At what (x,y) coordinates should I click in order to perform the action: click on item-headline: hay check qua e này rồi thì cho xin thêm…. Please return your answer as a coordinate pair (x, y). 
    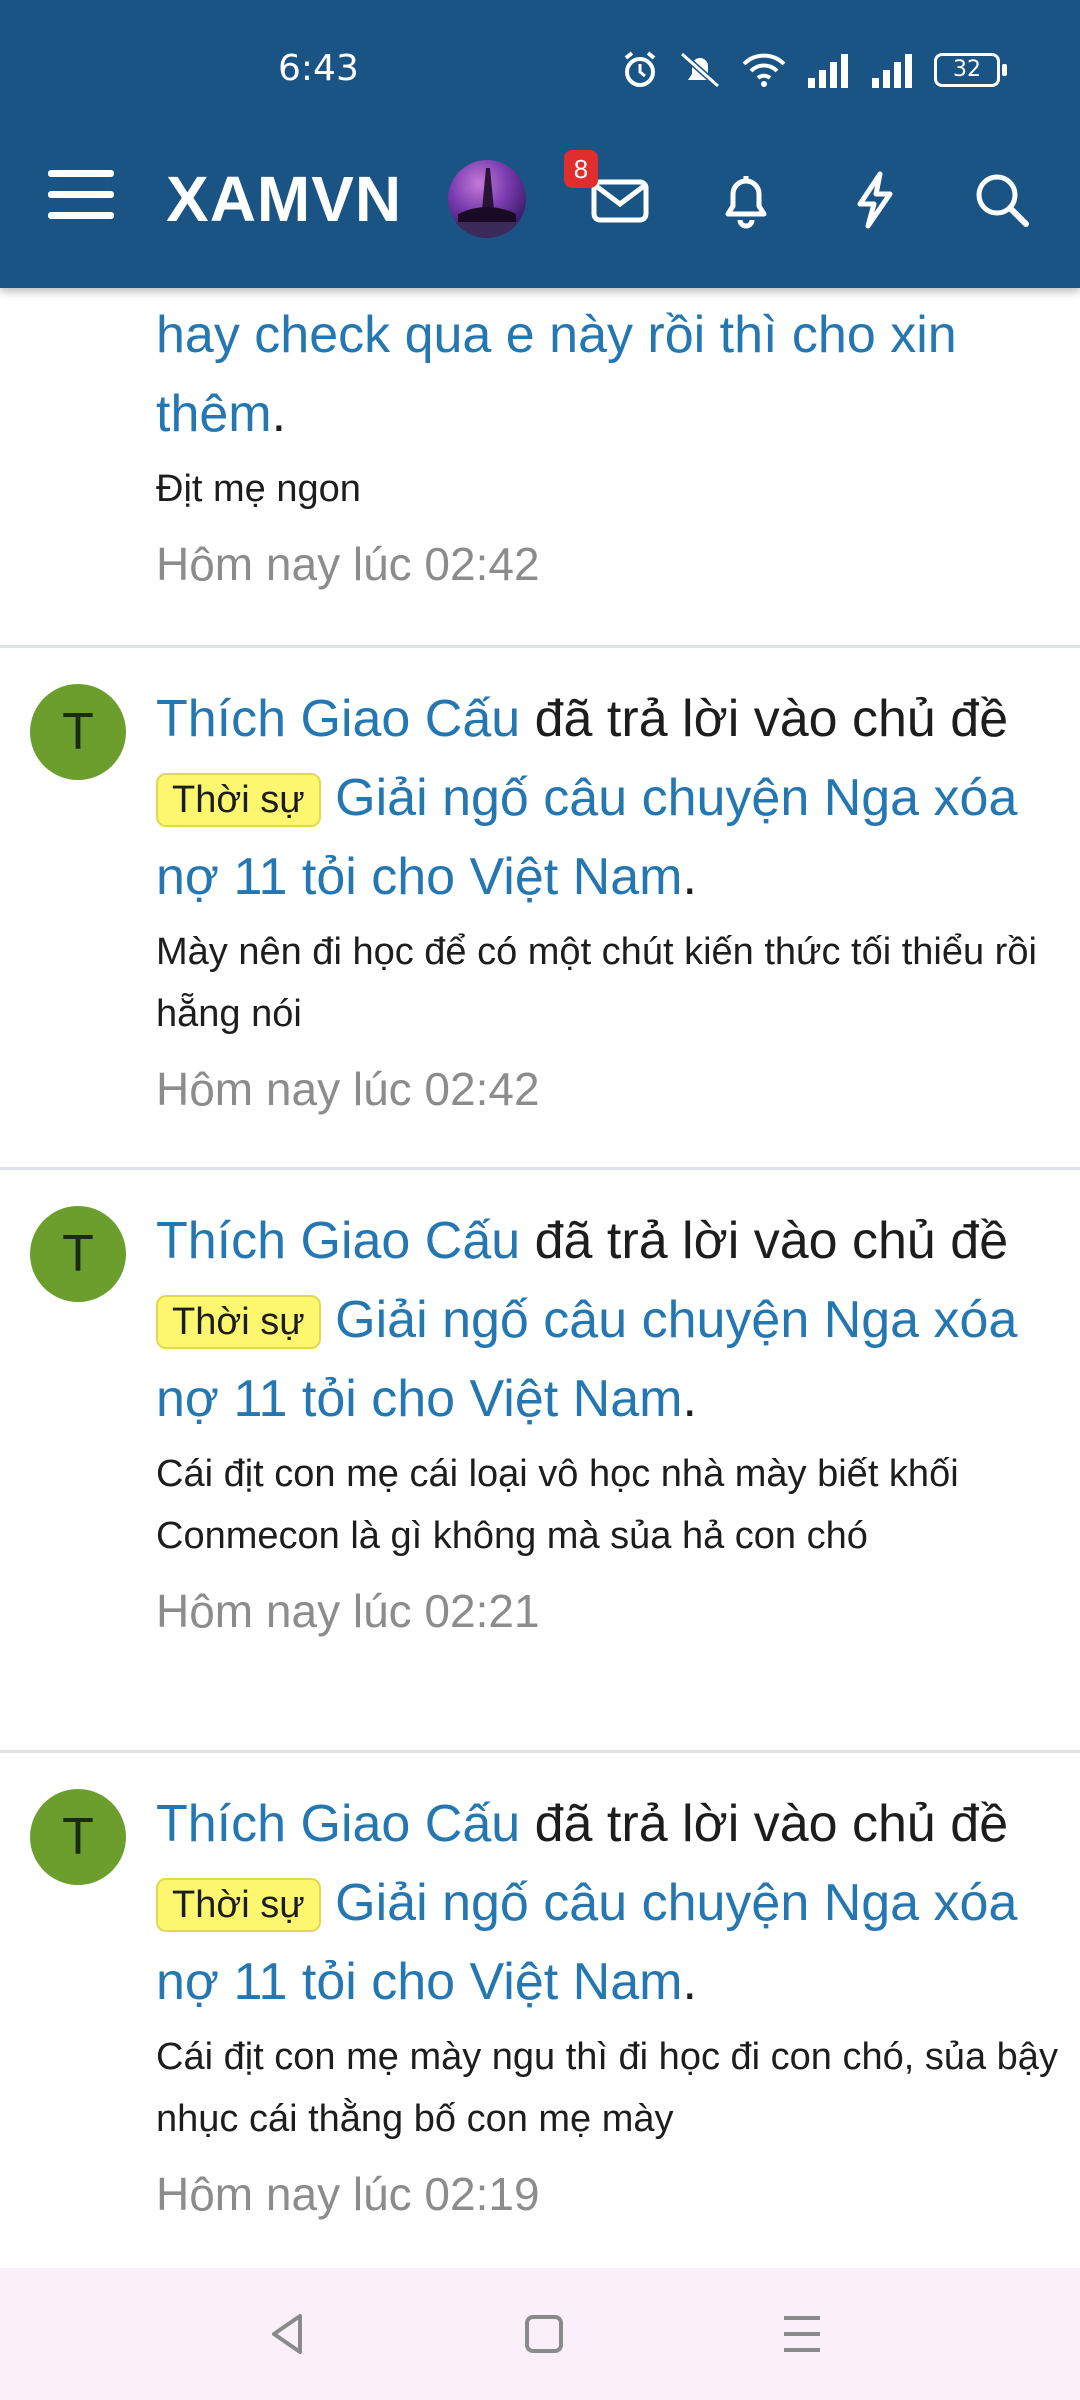
    Looking at the image, I should click on (608, 375).